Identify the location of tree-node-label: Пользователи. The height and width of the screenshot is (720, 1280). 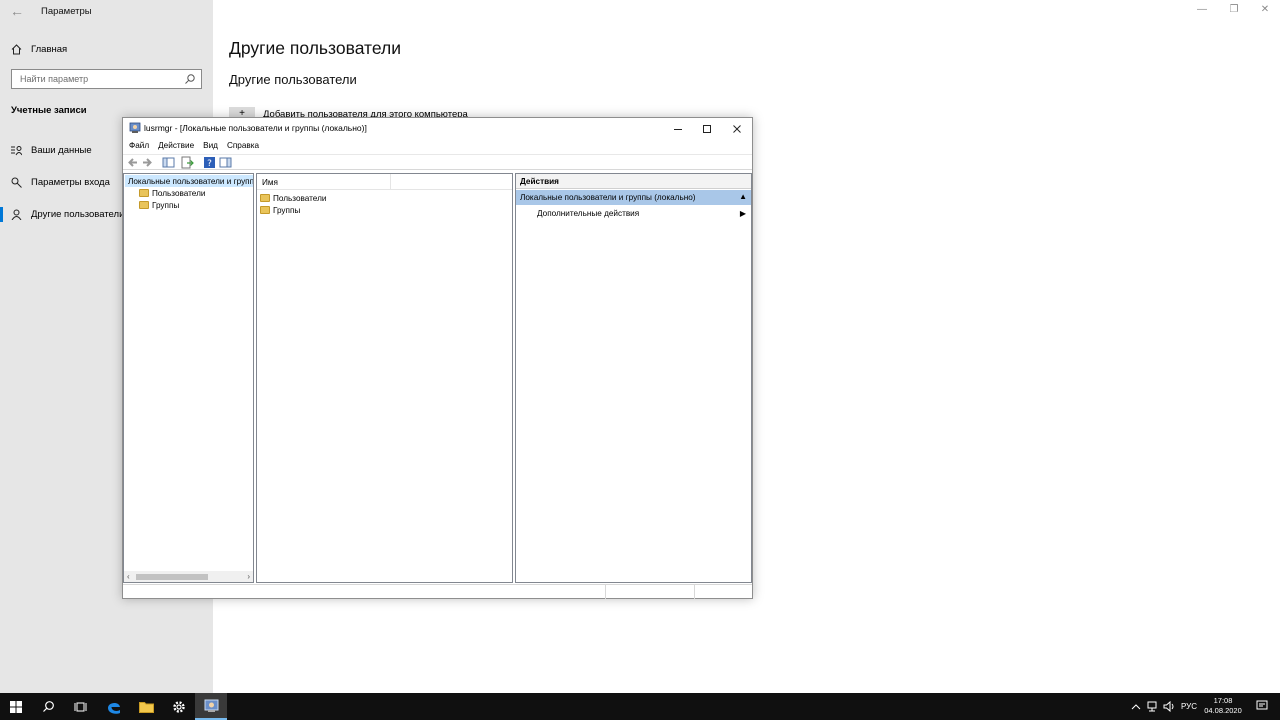
(179, 193).